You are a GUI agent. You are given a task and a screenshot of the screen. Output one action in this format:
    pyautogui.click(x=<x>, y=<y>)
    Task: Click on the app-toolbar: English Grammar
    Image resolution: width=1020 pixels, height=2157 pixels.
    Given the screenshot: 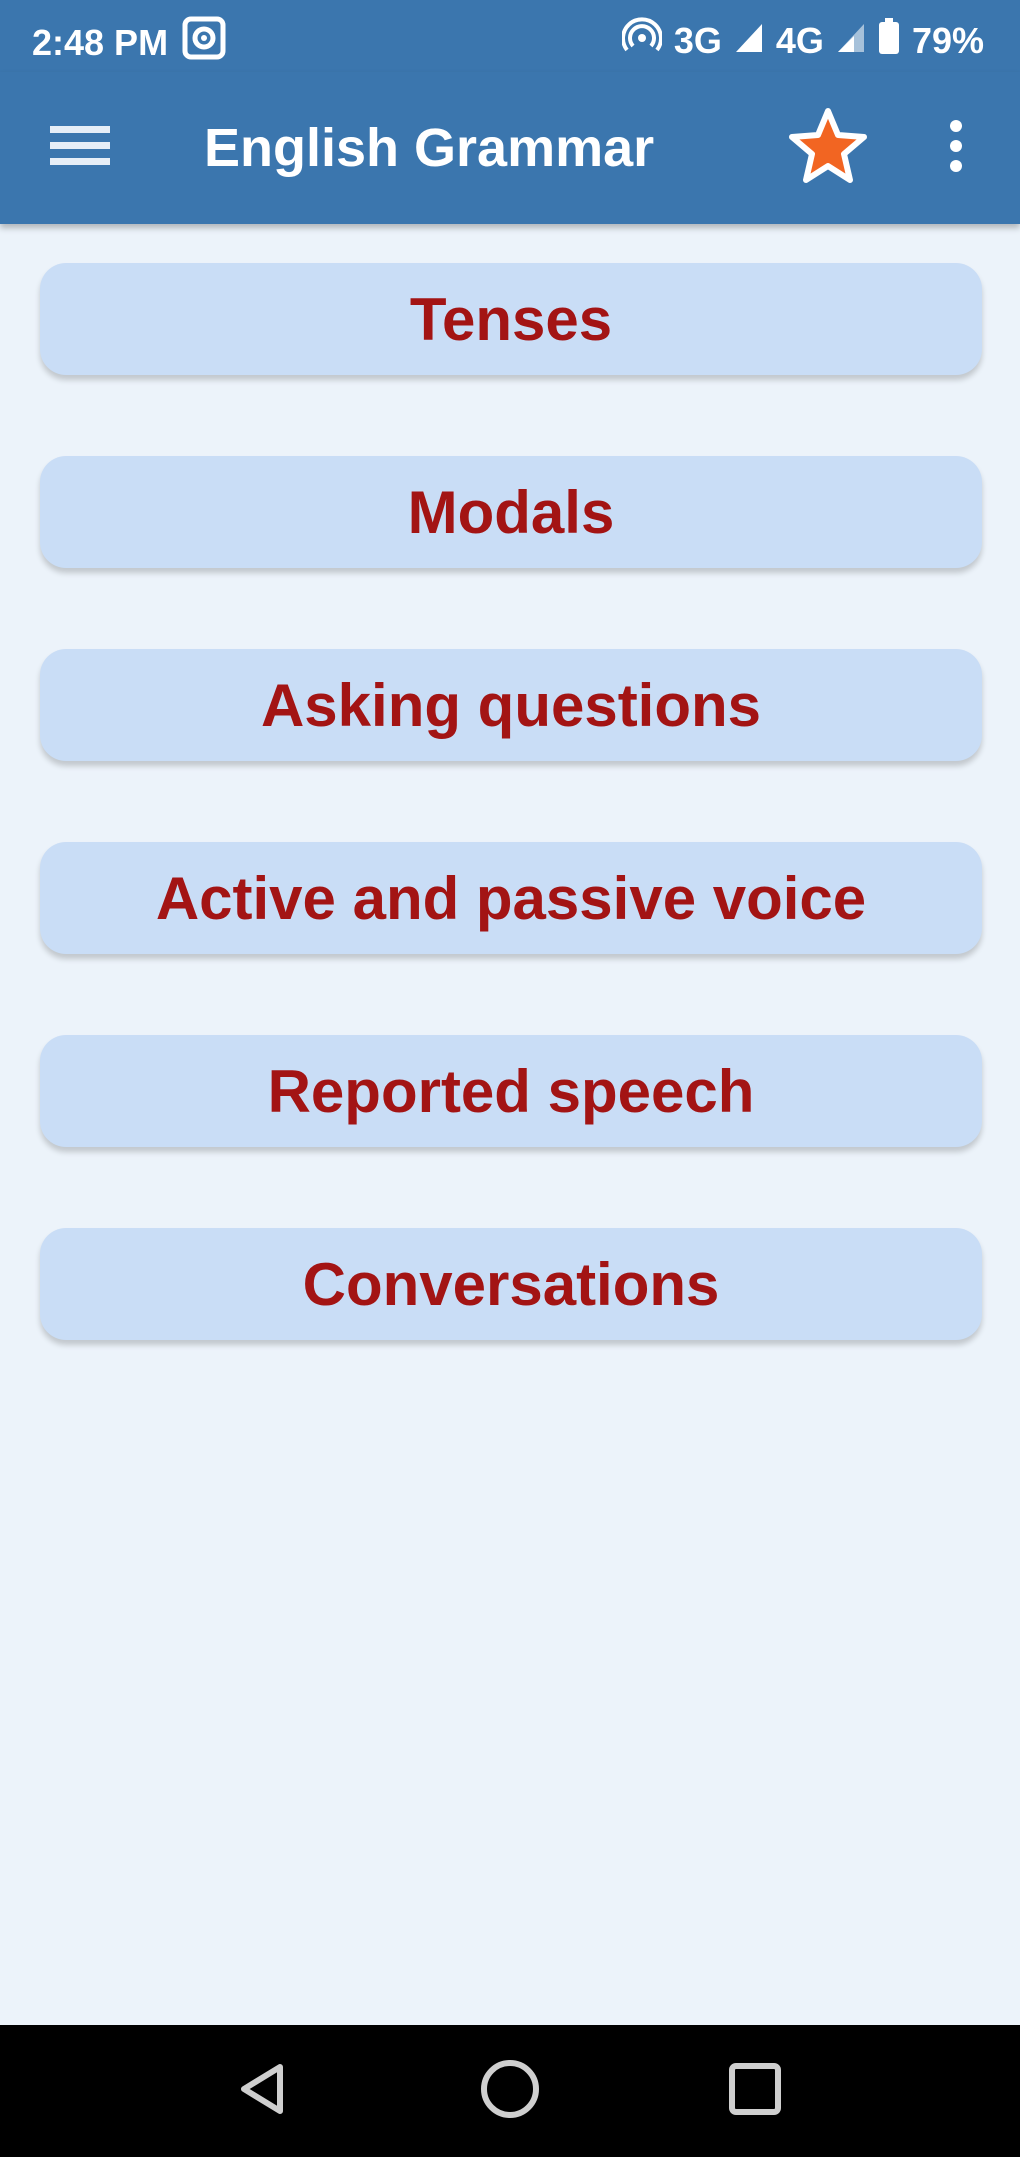 What is the action you would take?
    pyautogui.click(x=510, y=148)
    